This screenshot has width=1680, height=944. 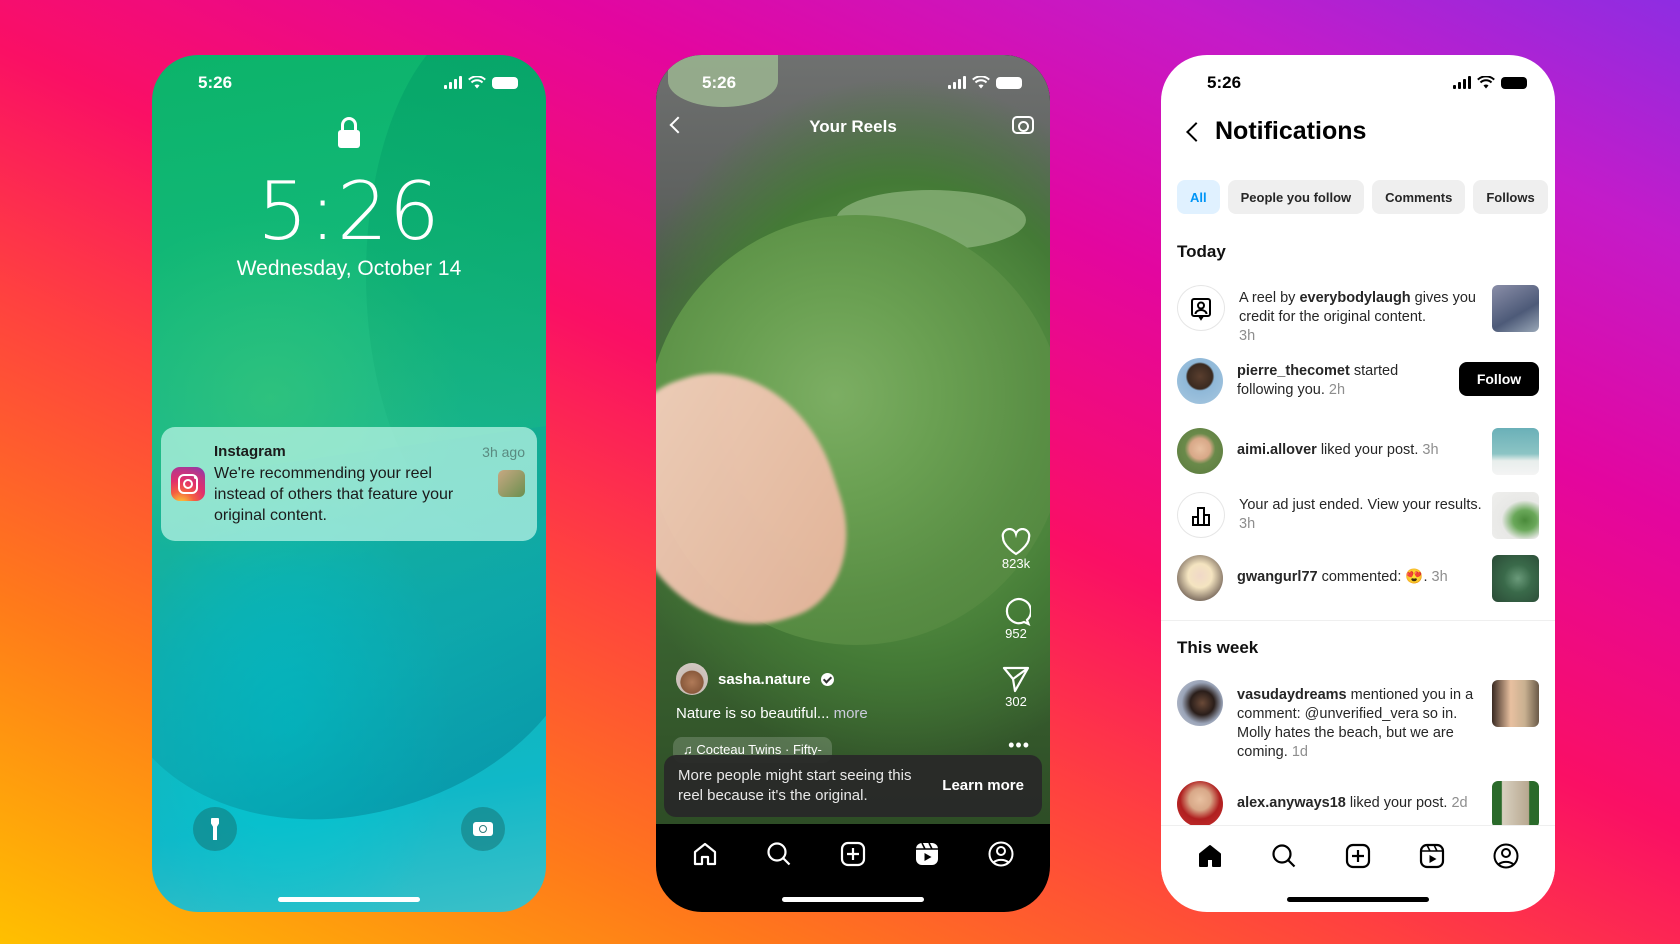 I want to click on reel-author: sasha.nature, so click(x=755, y=679).